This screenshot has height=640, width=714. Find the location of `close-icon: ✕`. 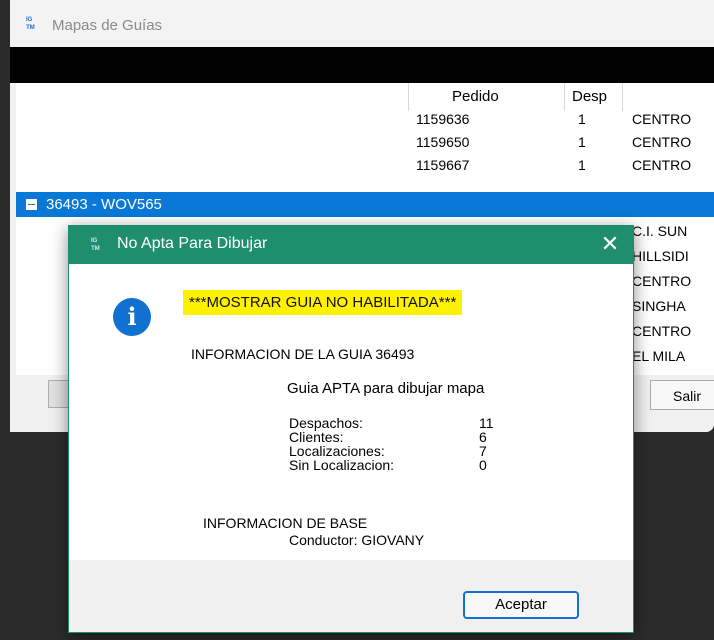

close-icon: ✕ is located at coordinates (610, 244).